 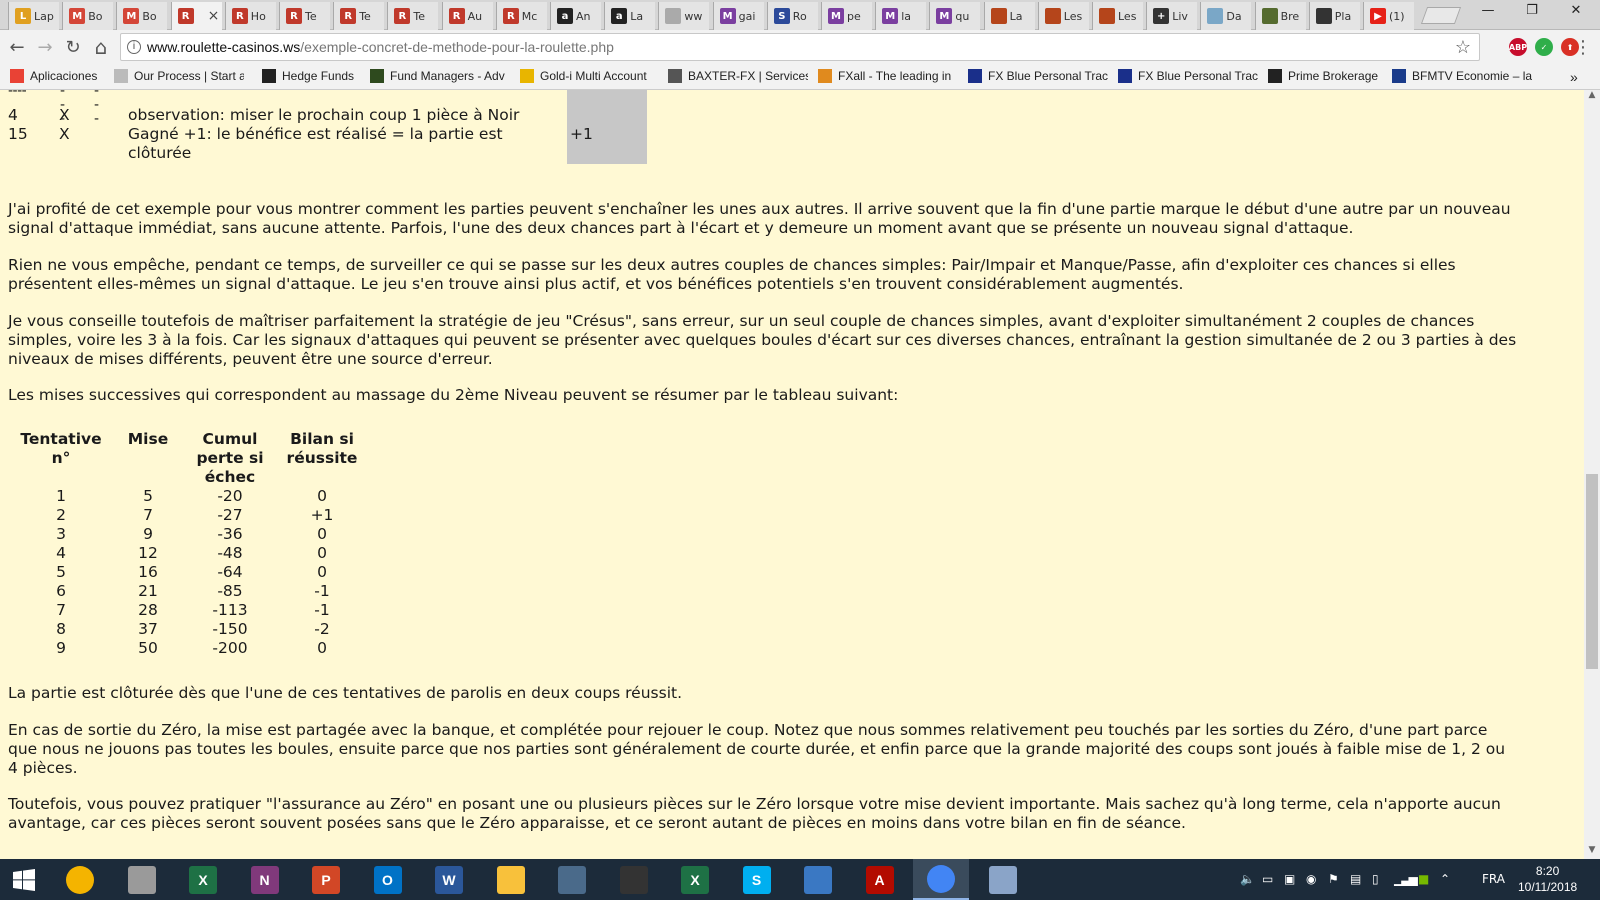 What do you see at coordinates (1247, 879) in the screenshot?
I see `volume-icon: 🔈` at bounding box center [1247, 879].